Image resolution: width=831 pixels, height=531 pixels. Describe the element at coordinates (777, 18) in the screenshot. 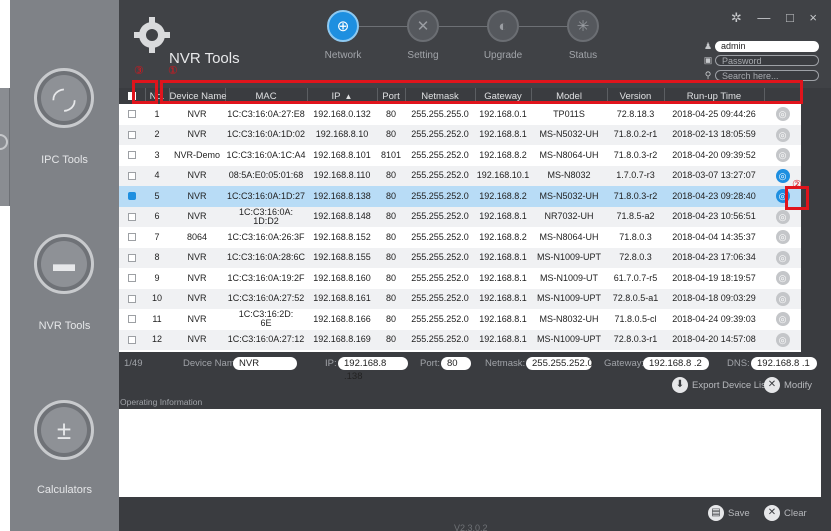

I see `window-controls: ✲ — □ ×` at that location.